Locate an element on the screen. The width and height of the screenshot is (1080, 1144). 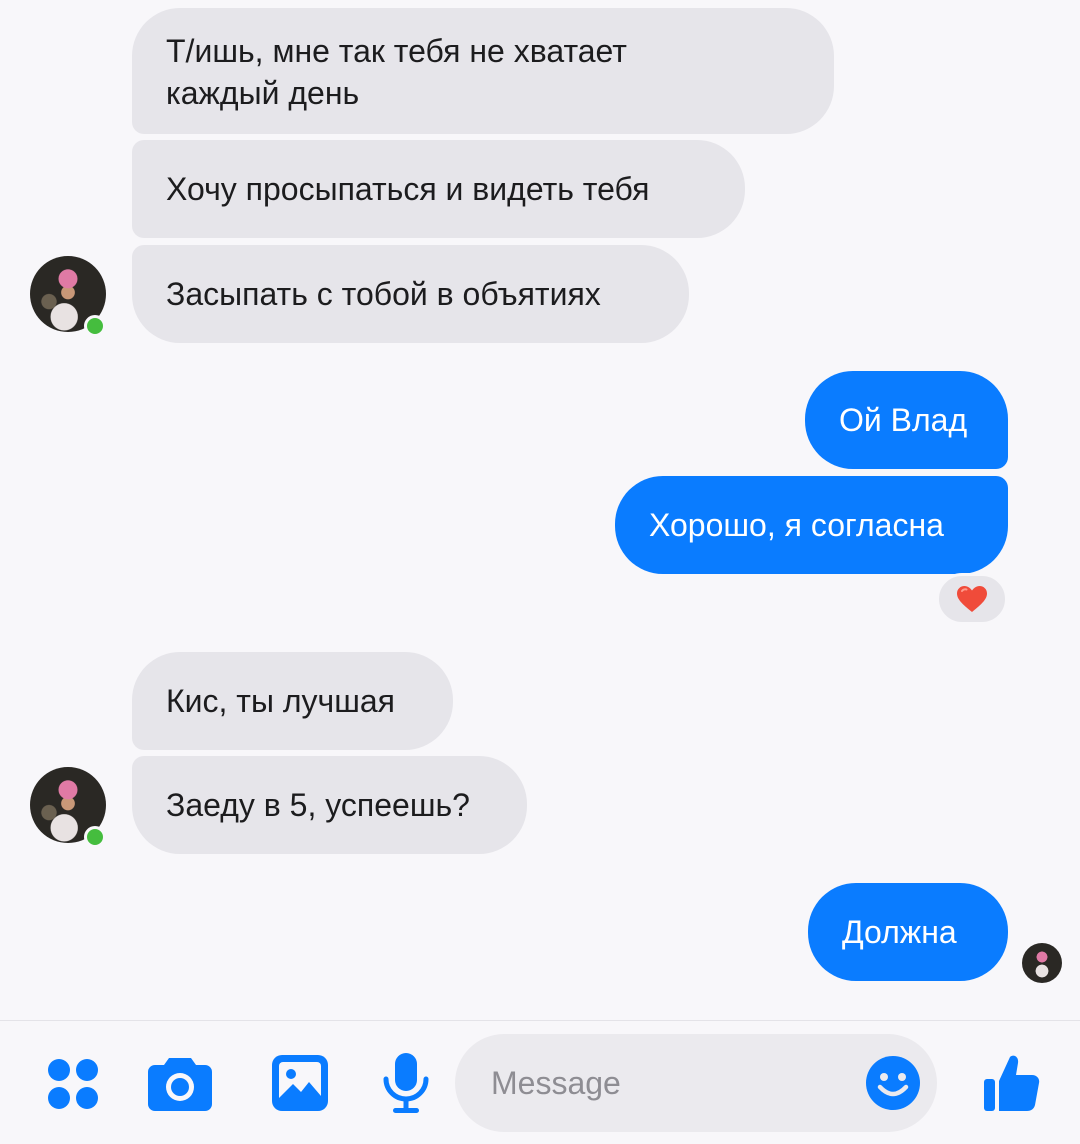
message-bubble-outgoing: Хорошо, я согласна is located at coordinates (811, 525).